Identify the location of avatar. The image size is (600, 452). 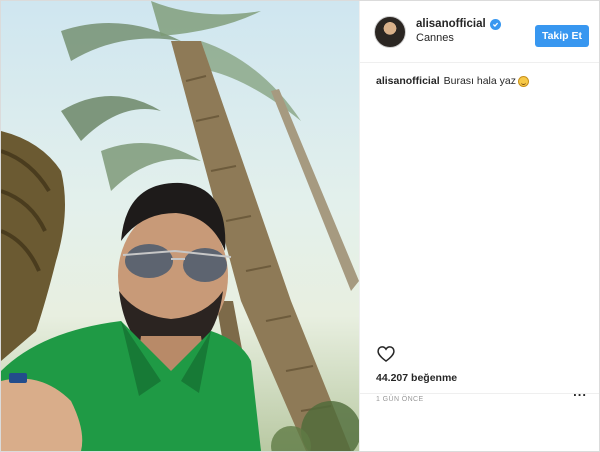
(390, 31).